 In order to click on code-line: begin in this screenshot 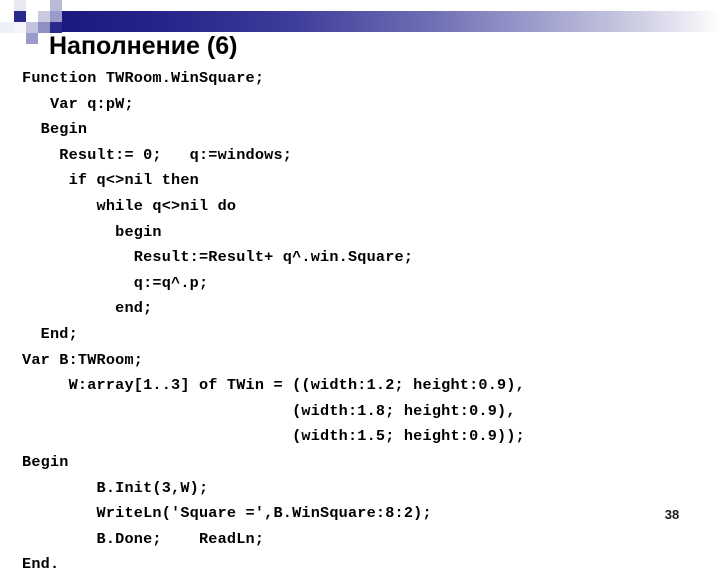, I will do `click(92, 231)`.